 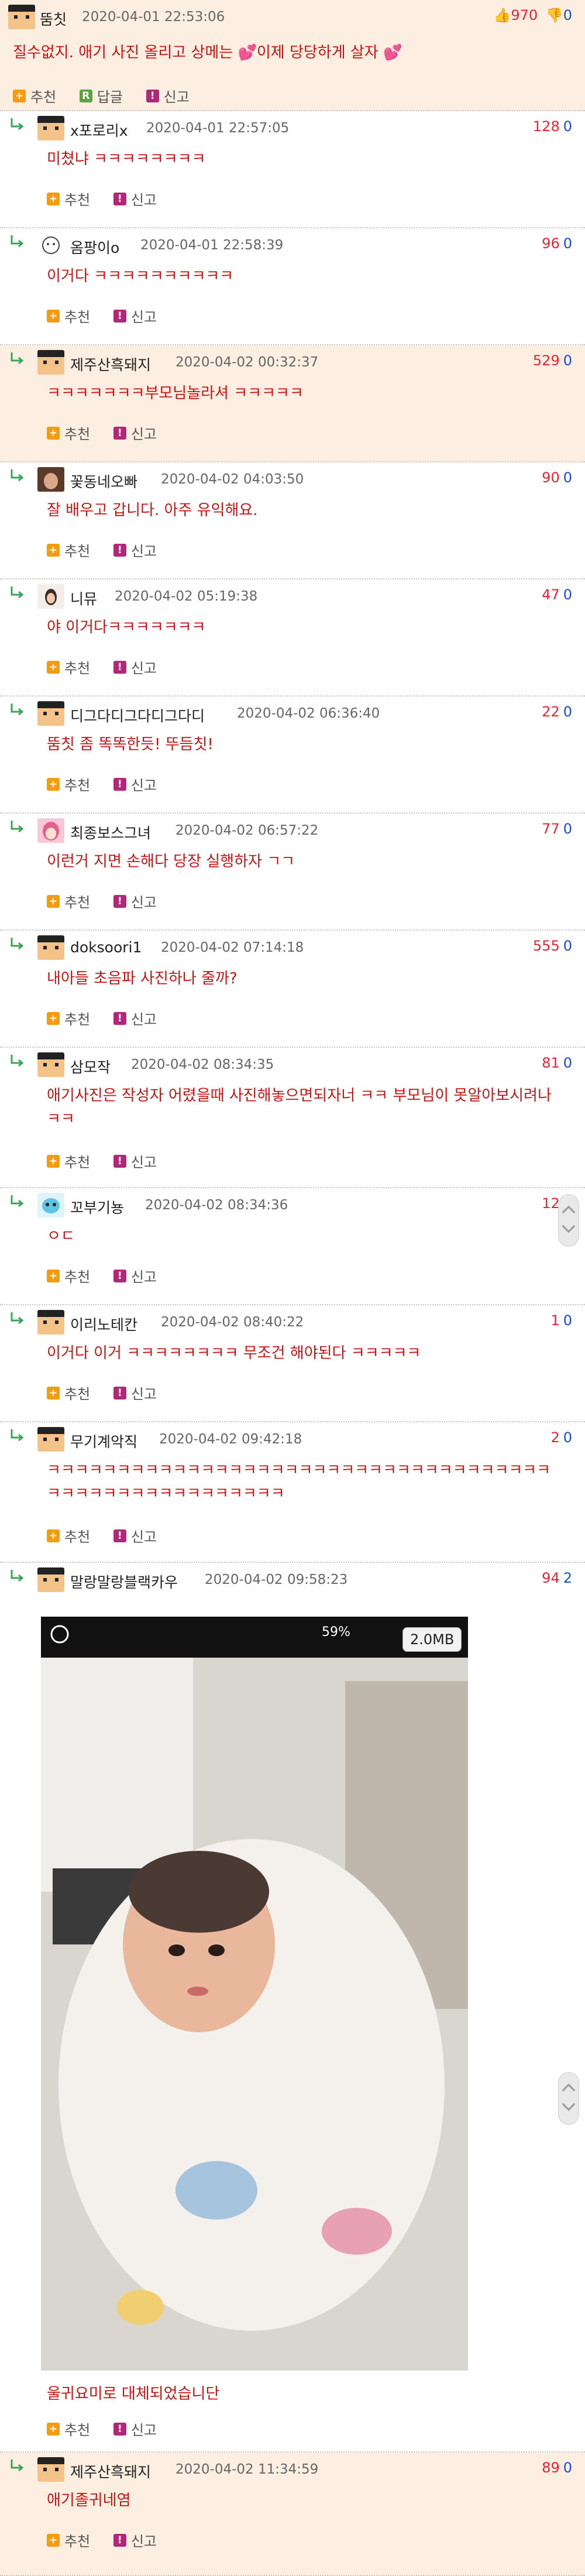 What do you see at coordinates (142, 979) in the screenshot?
I see `comment-text: 내아들 초음파 사진하나 줄까?` at bounding box center [142, 979].